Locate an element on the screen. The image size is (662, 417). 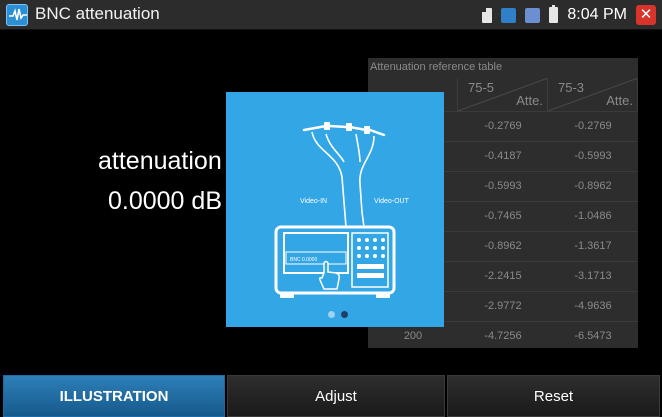
bnc-wiring-illustration: Video-IN Video-OUT BNC 0.0000 is located at coordinates (342, 210).